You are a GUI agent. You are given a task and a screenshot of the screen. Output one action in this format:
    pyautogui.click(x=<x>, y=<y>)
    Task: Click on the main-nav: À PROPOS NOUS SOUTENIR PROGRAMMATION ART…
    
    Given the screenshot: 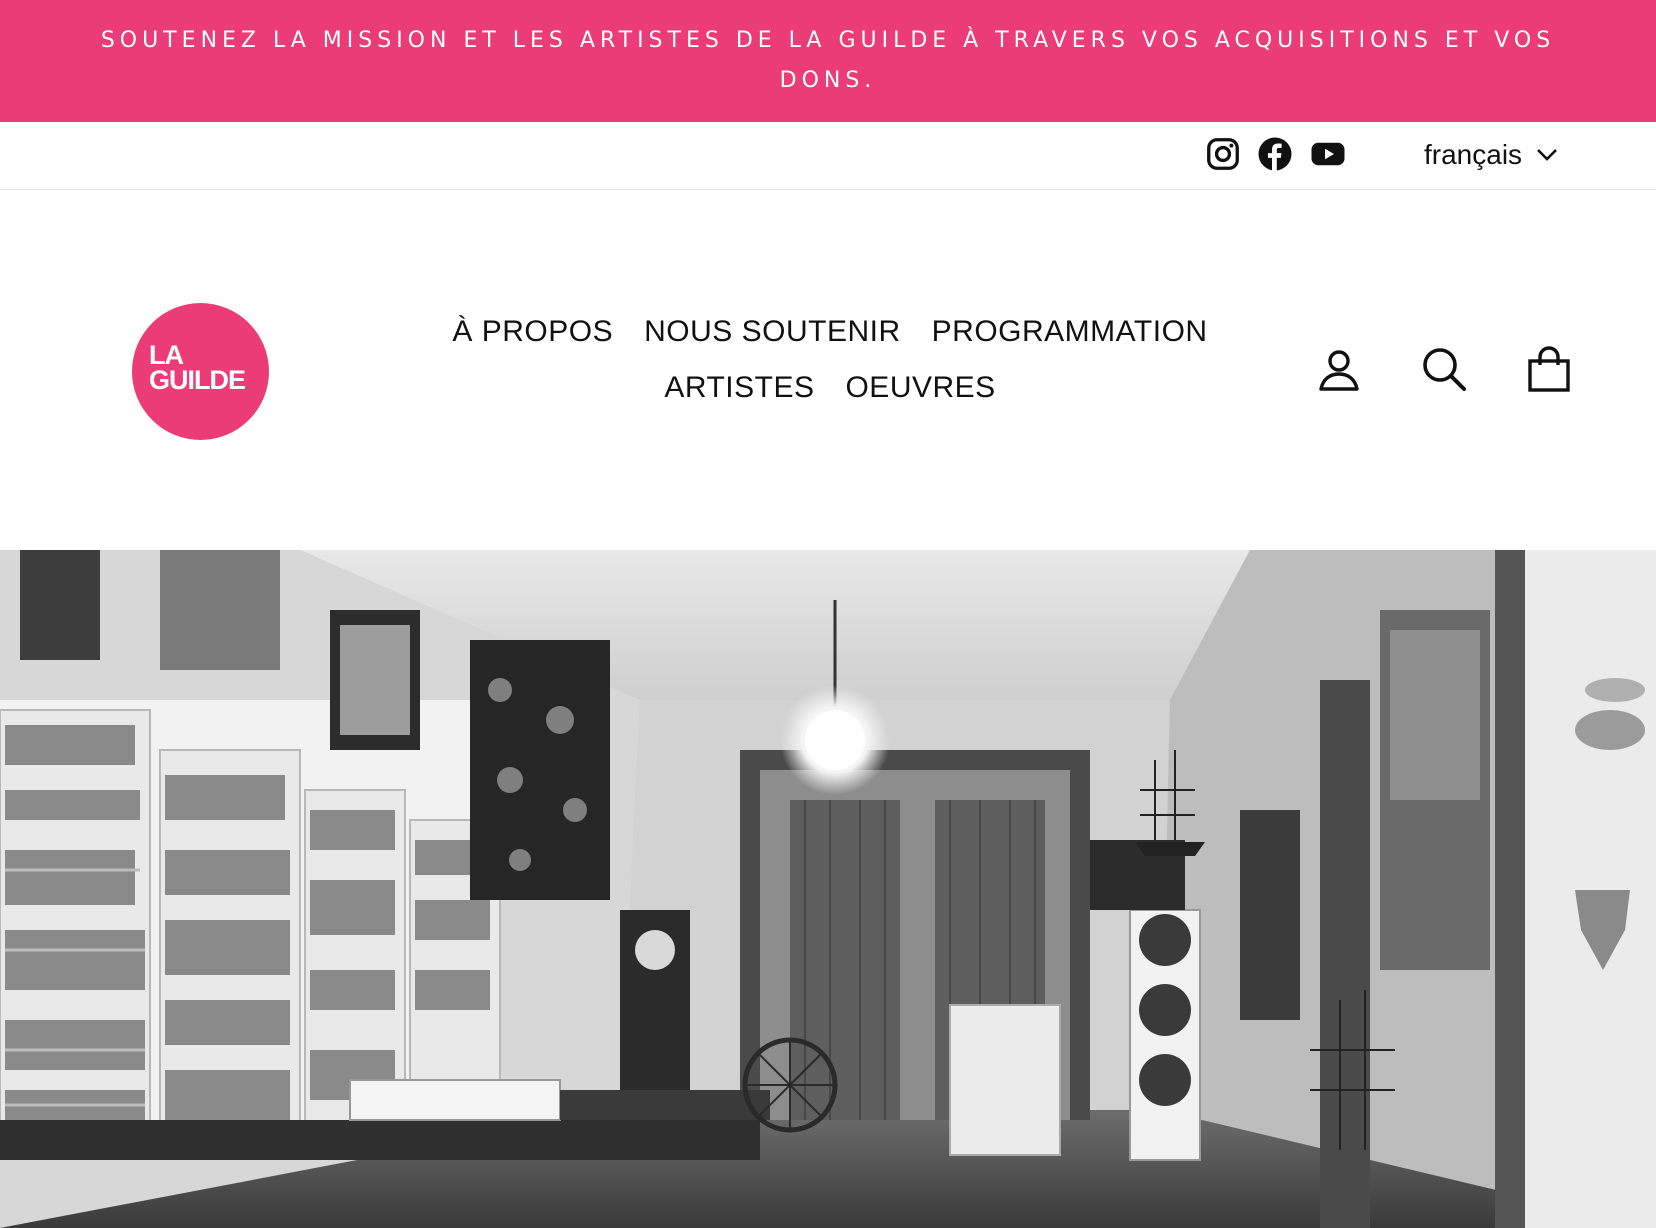 What is the action you would take?
    pyautogui.click(x=830, y=360)
    